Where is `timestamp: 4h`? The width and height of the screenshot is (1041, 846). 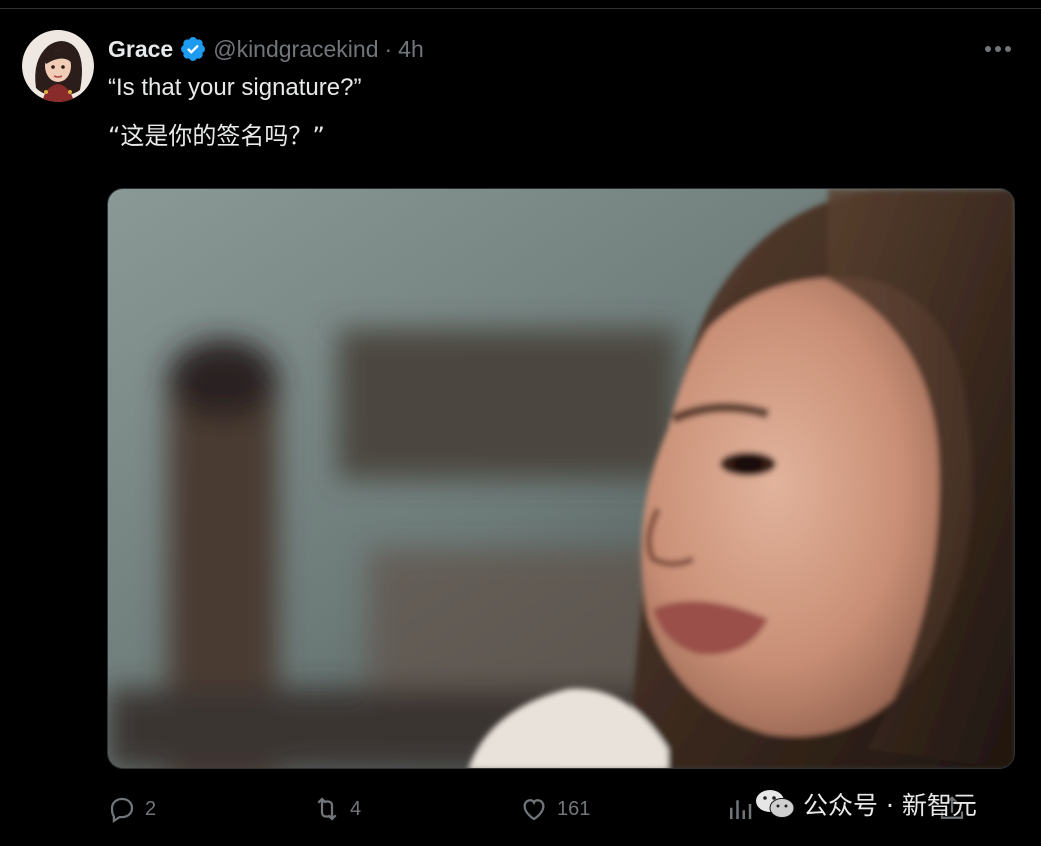 timestamp: 4h is located at coordinates (411, 49).